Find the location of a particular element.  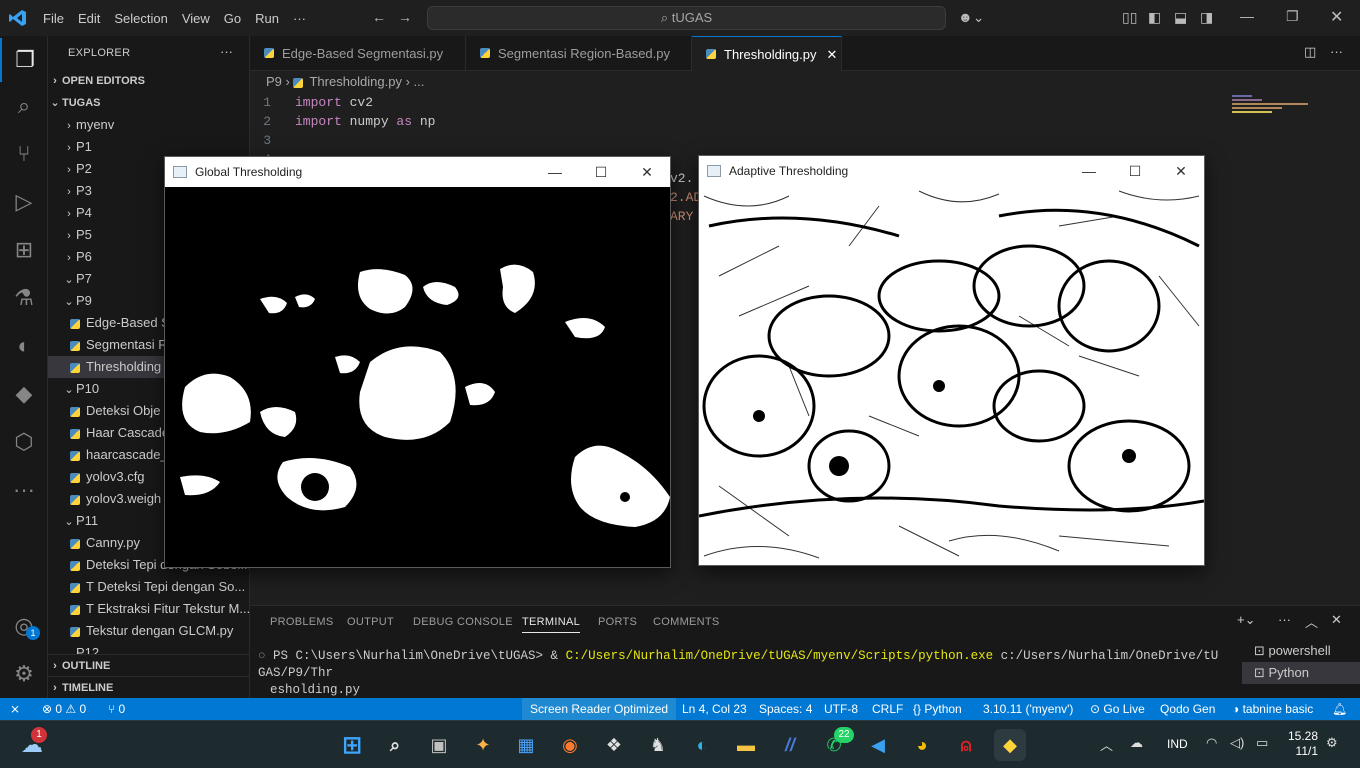

maximize-panel-icon: ︿ is located at coordinates (1311, 621).